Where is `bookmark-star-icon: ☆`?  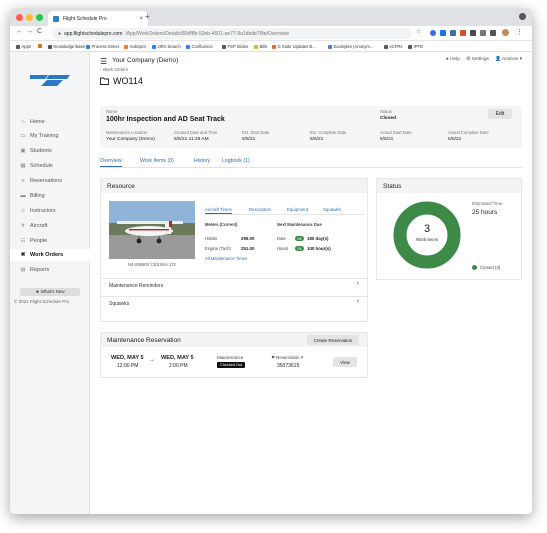
bookmark-star-icon: ☆ is located at coordinates (418, 31).